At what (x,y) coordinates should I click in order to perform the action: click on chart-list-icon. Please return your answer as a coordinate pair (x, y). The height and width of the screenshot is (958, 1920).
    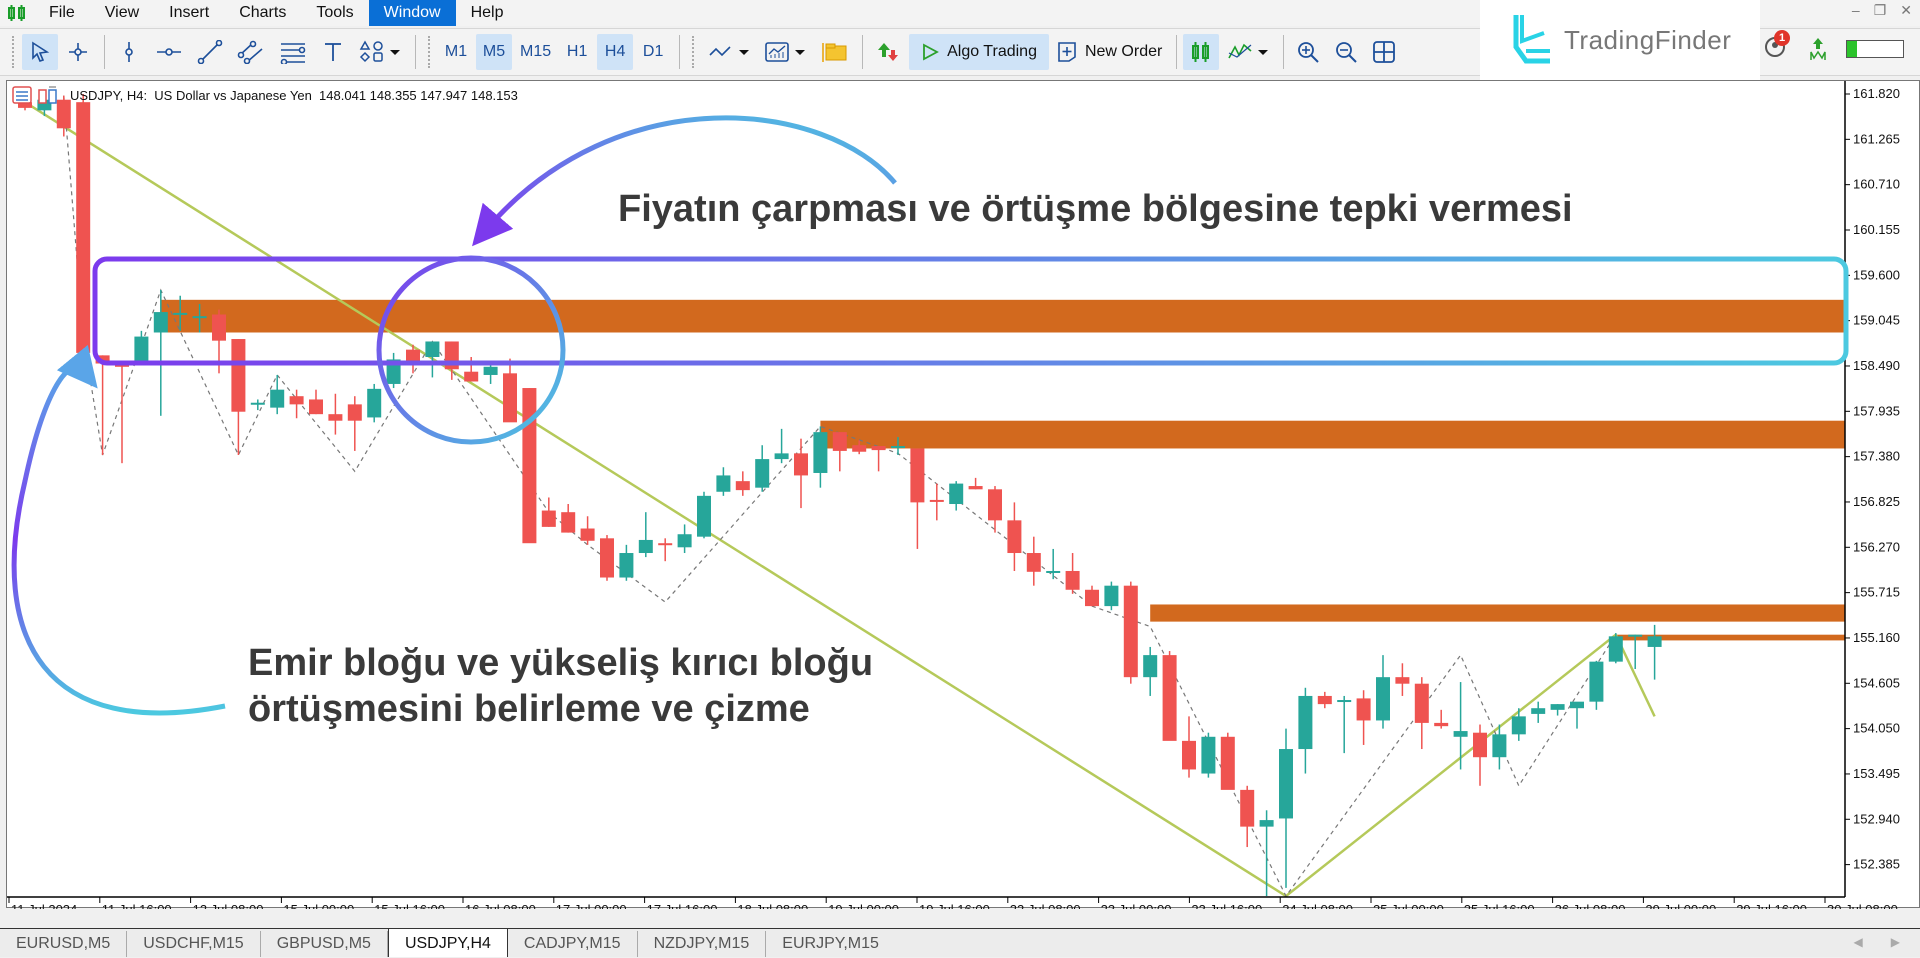
    Looking at the image, I should click on (22, 95).